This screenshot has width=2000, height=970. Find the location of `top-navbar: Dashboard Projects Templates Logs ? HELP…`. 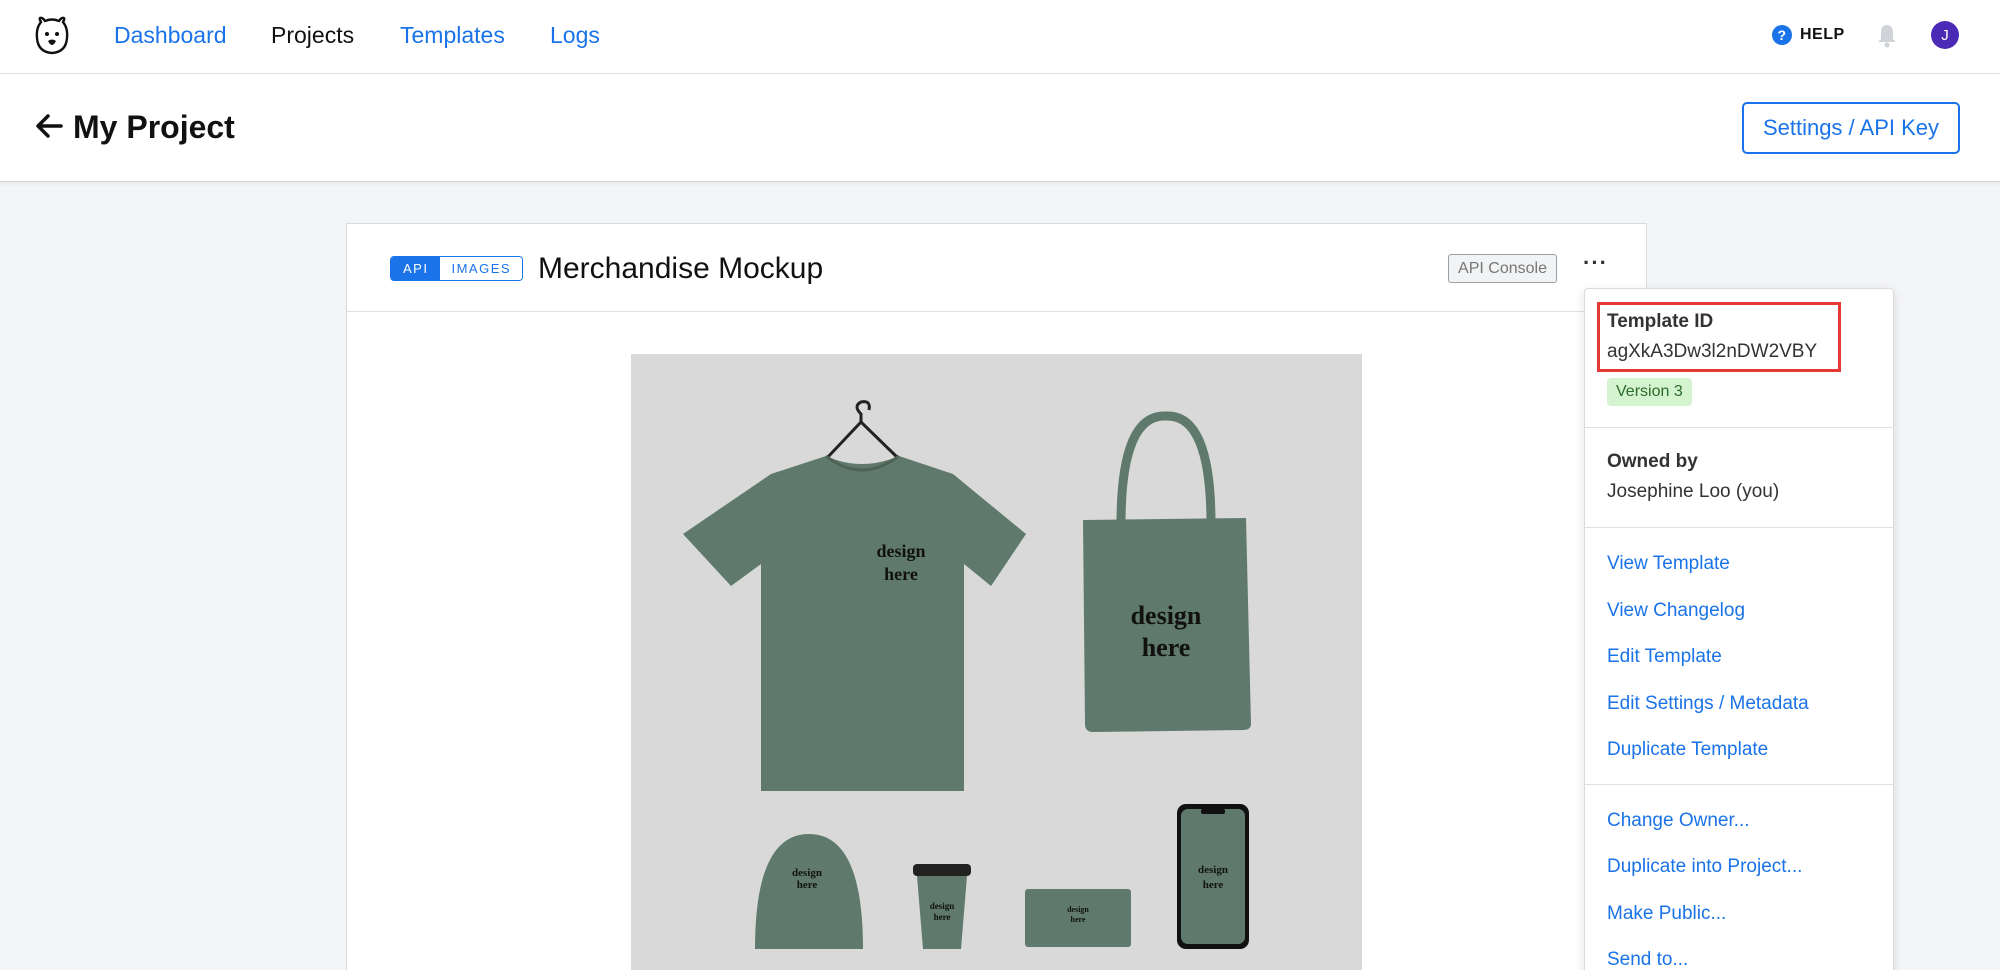

top-navbar: Dashboard Projects Templates Logs ? HELP… is located at coordinates (1000, 37).